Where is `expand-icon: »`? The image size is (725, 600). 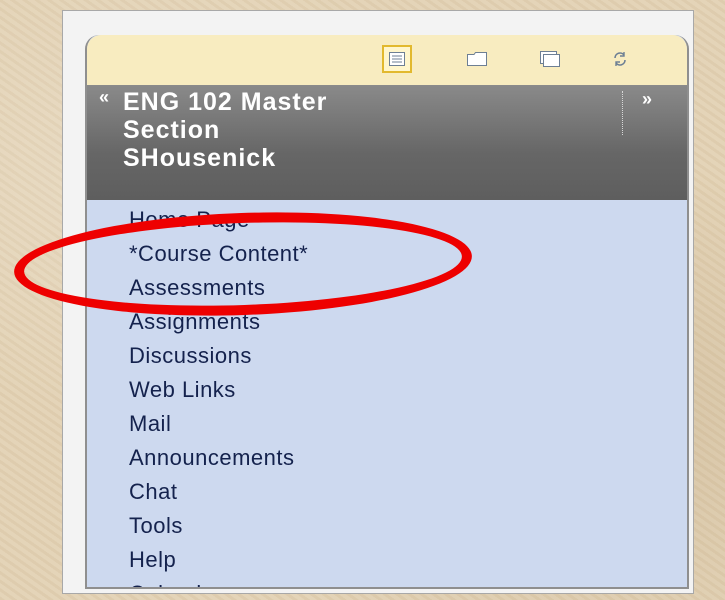
expand-icon: » is located at coordinates (647, 99).